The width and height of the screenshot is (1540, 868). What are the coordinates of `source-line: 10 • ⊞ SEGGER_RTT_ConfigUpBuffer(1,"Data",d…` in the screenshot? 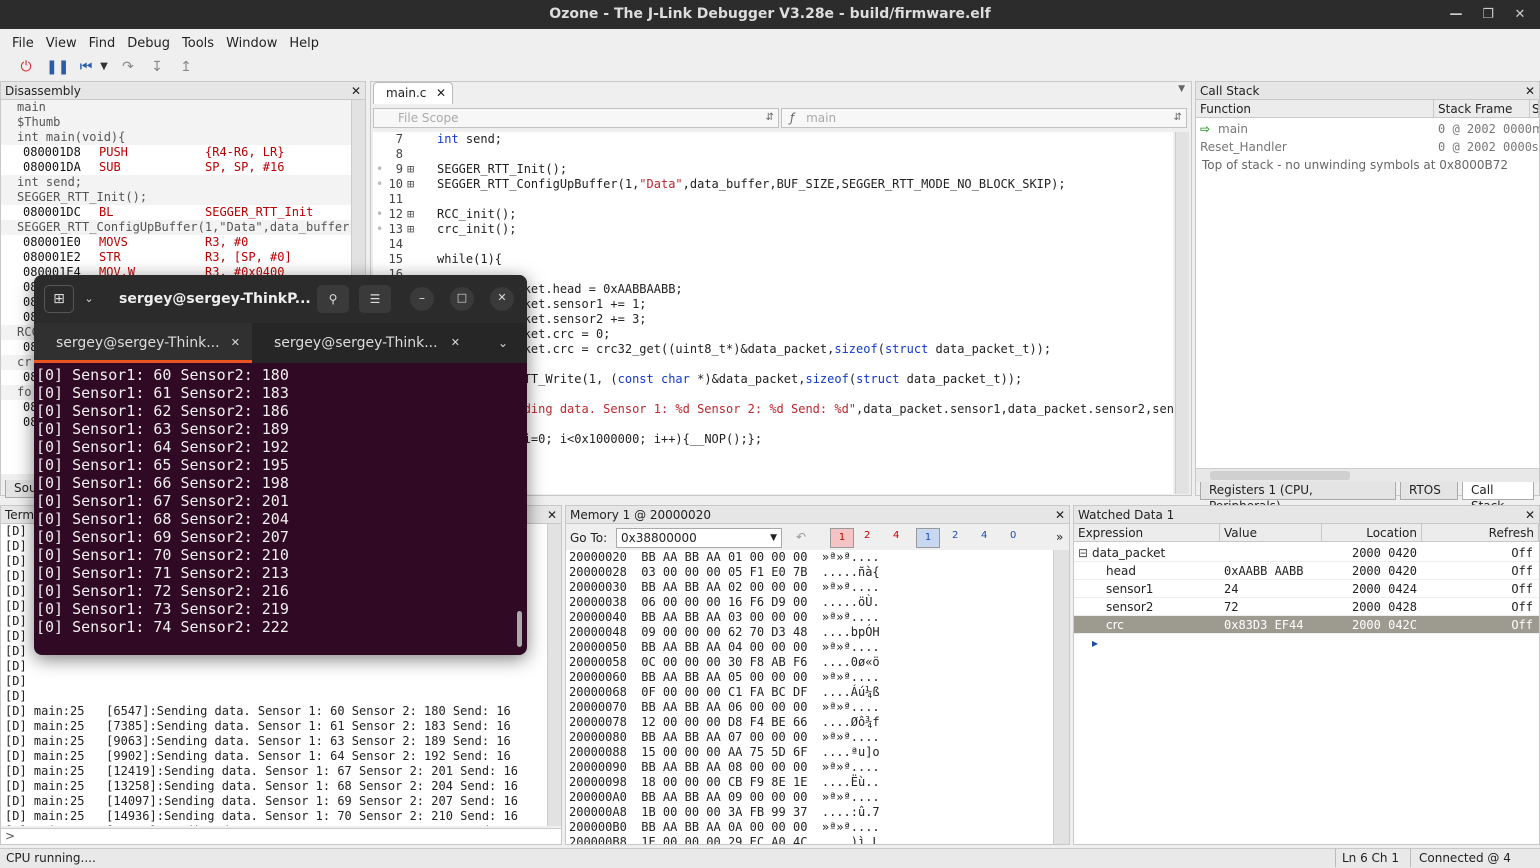 It's located at (773, 184).